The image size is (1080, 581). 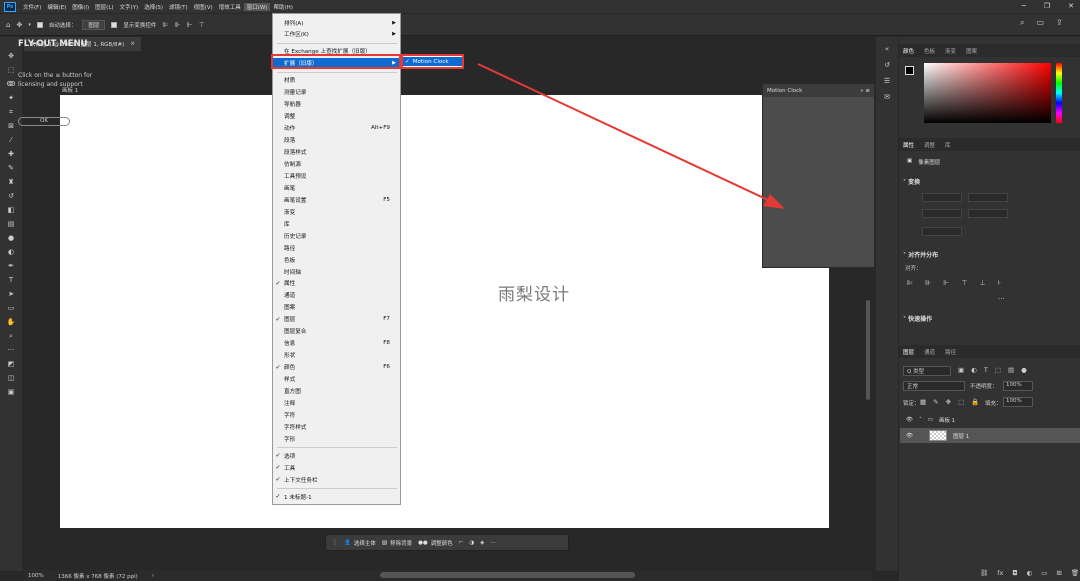 What do you see at coordinates (11, 210) in the screenshot?
I see `eraser-icon: ◧` at bounding box center [11, 210].